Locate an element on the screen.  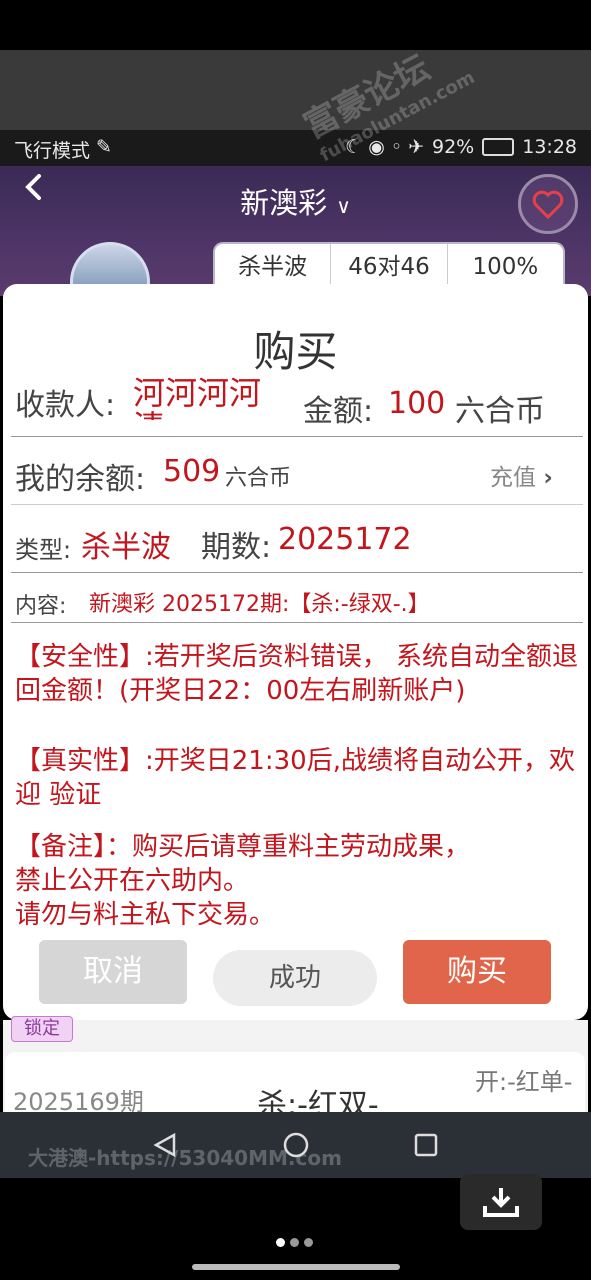
download-button is located at coordinates (501, 1202).